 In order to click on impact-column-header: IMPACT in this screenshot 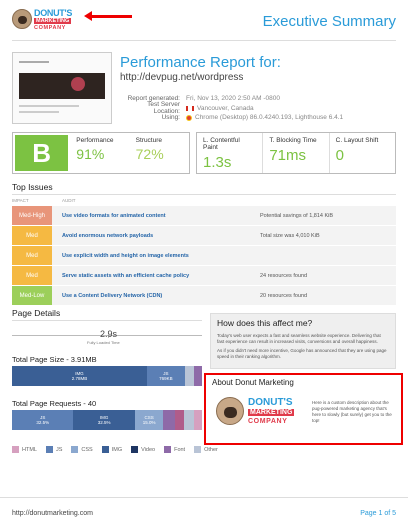, I will do `click(20, 200)`.